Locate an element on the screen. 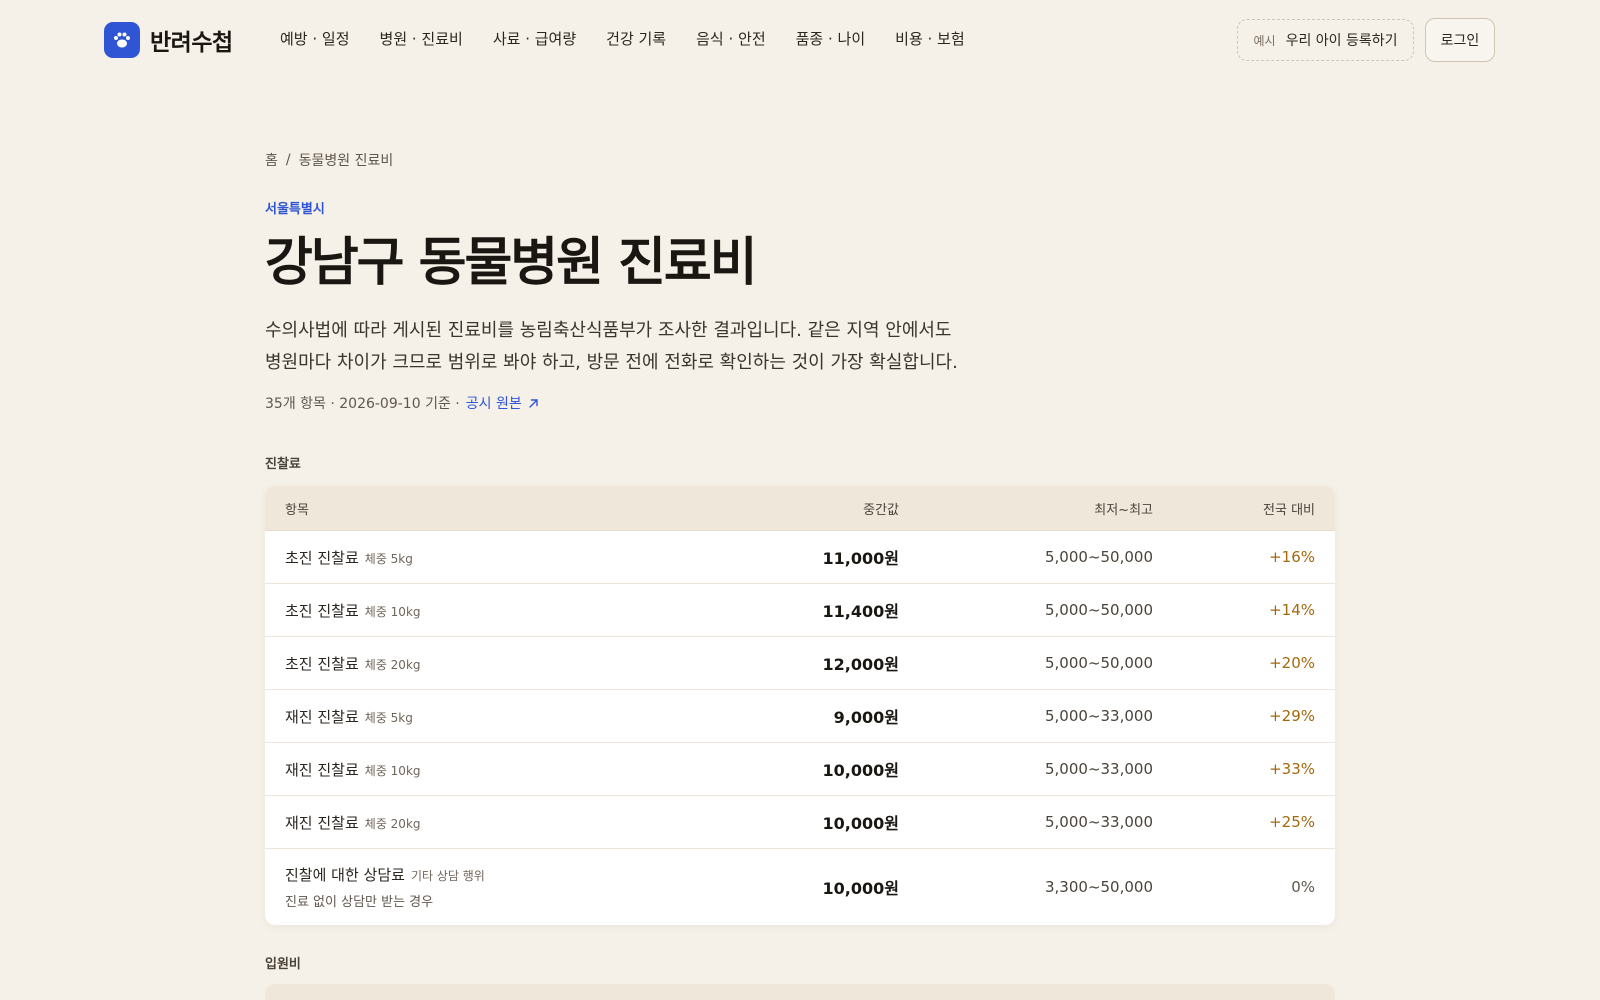  row-diff: +25% is located at coordinates (1292, 822).